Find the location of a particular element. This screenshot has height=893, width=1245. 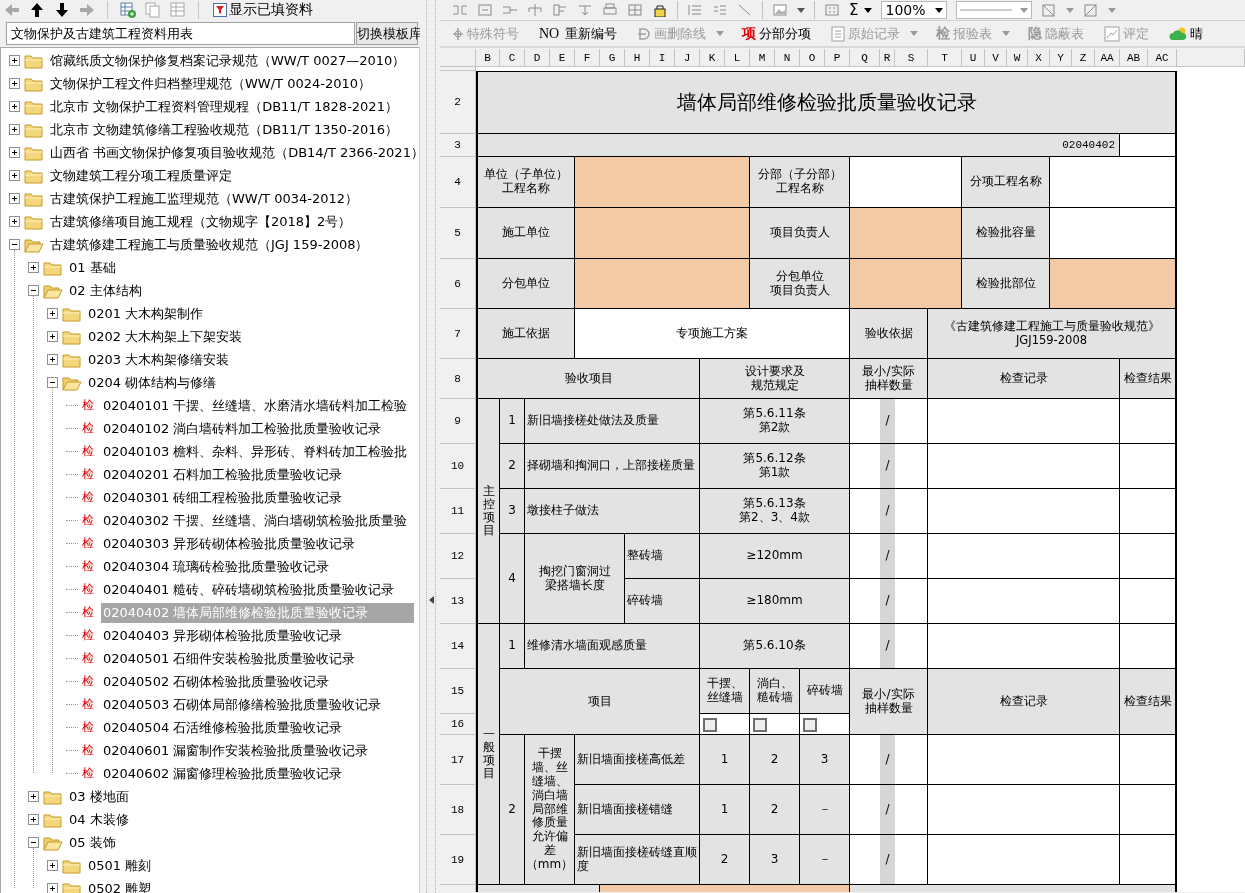

column-header: N is located at coordinates (787, 58).